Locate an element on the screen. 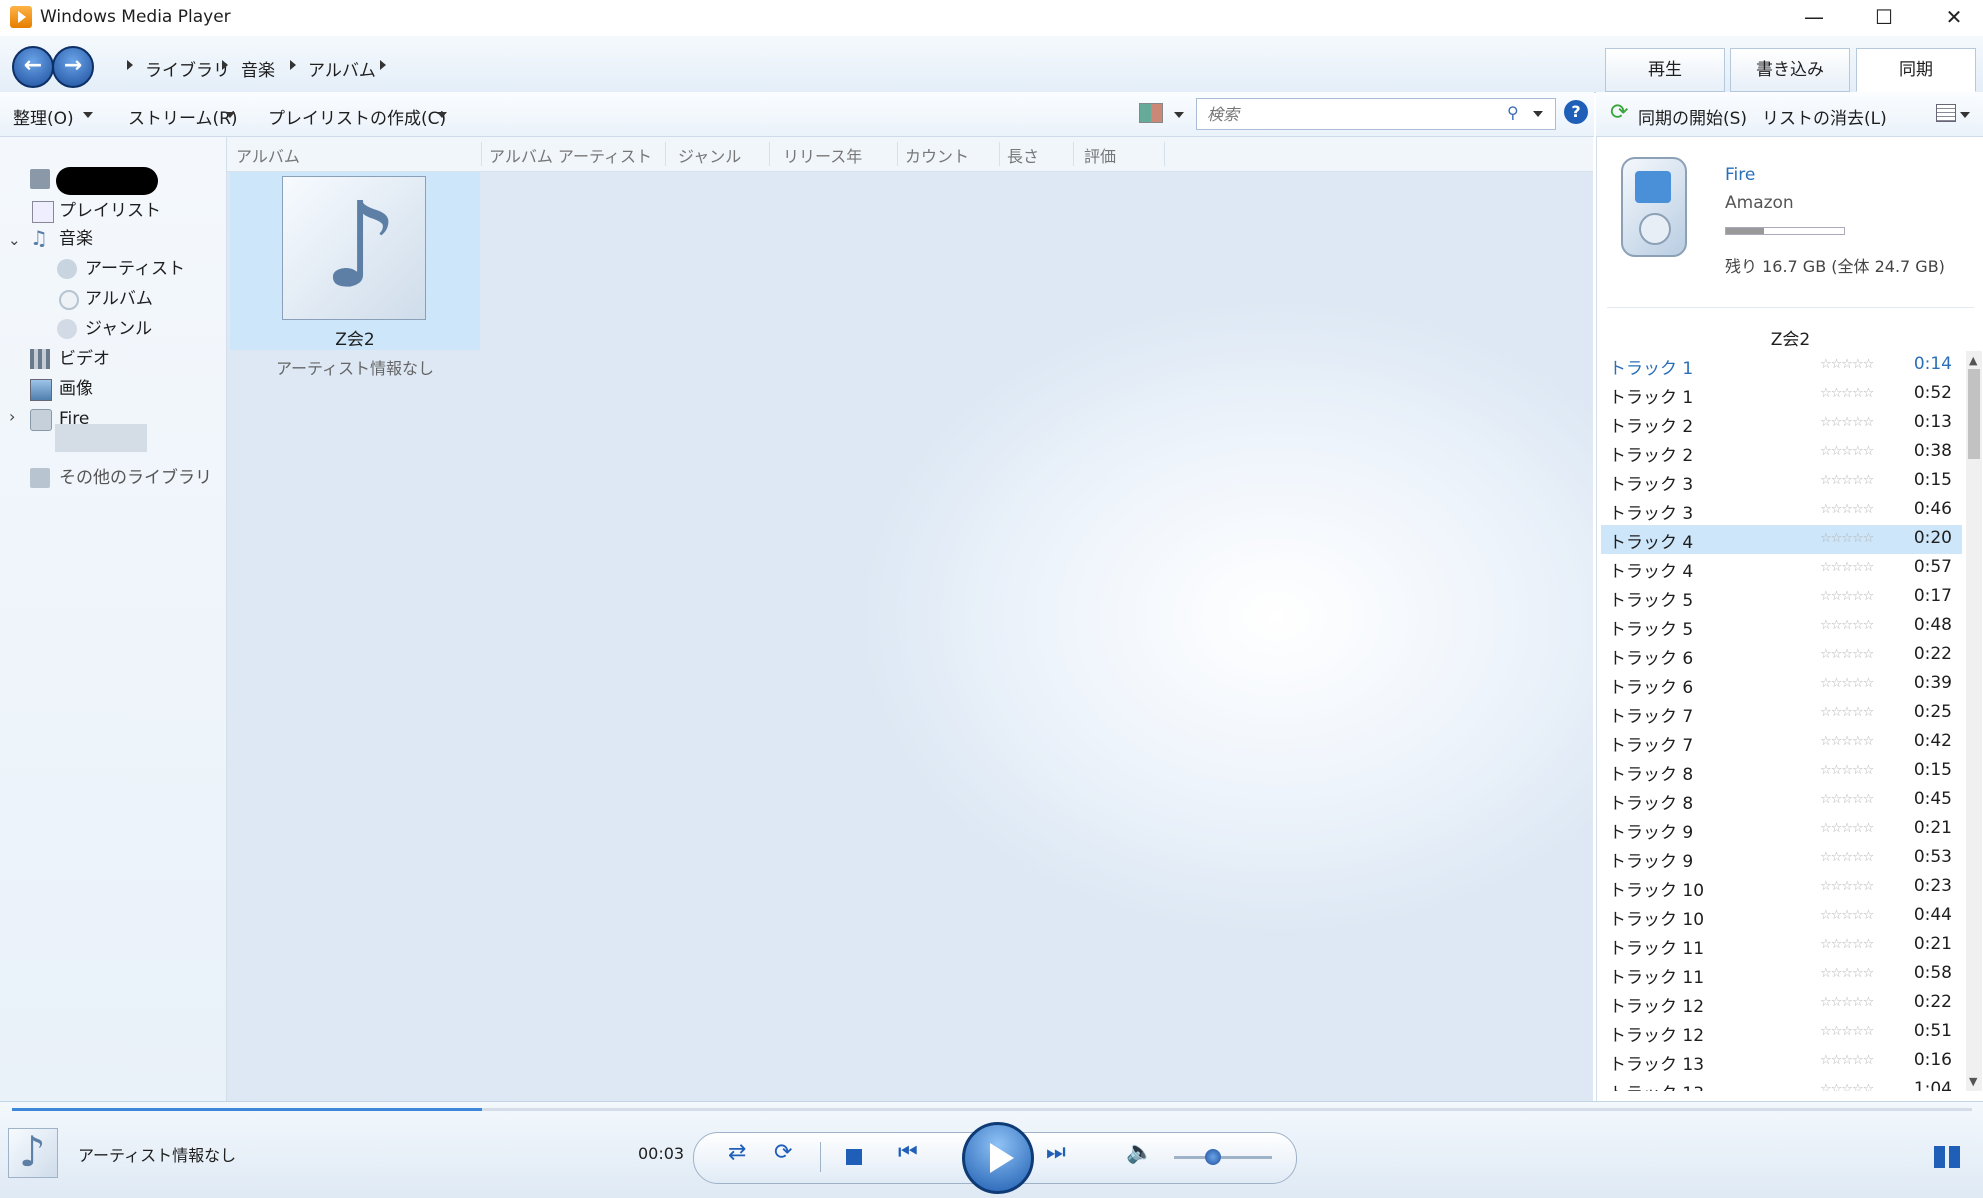 The height and width of the screenshot is (1198, 1983). column-length: 長さ is located at coordinates (1023, 155).